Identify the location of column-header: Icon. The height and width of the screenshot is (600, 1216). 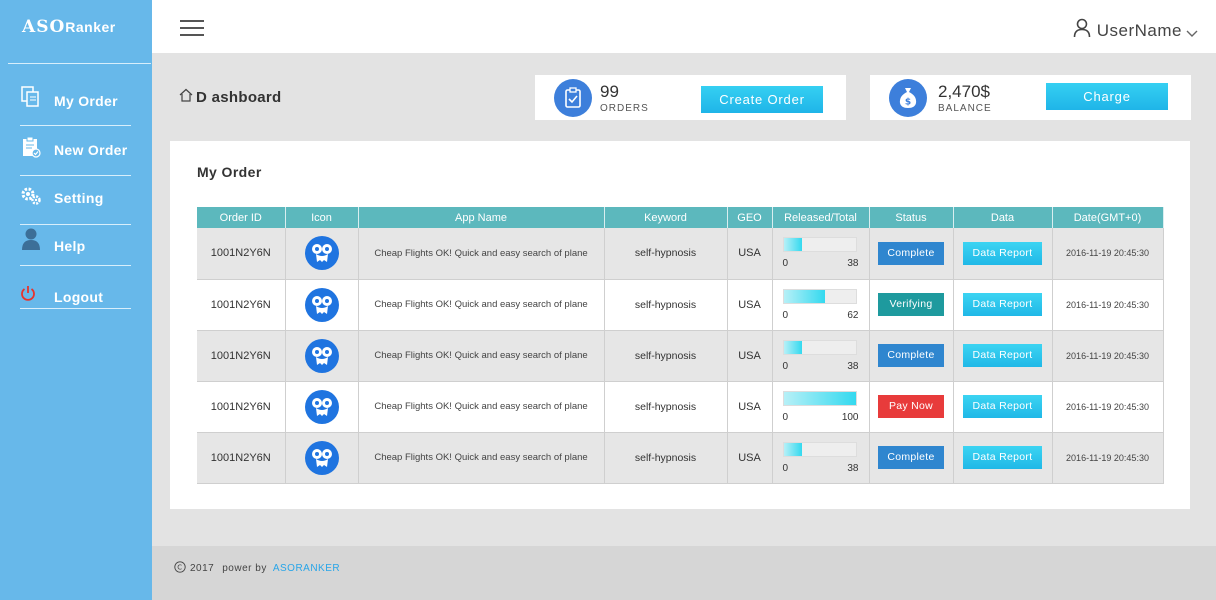
(322, 217).